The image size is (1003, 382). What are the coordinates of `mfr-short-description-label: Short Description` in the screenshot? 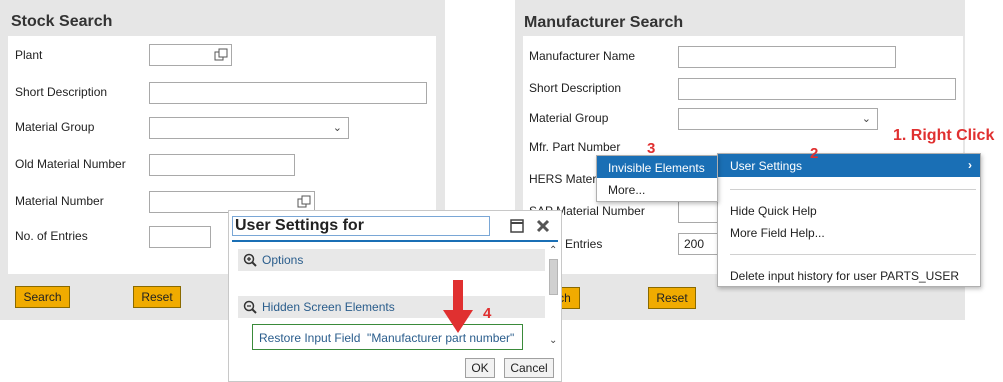 It's located at (575, 88).